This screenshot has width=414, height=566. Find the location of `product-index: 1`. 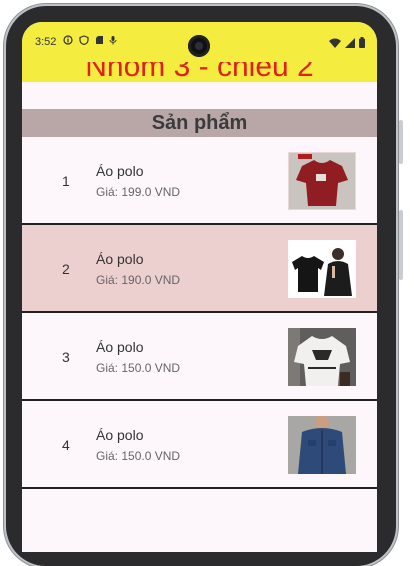

product-index: 1 is located at coordinates (66, 181).